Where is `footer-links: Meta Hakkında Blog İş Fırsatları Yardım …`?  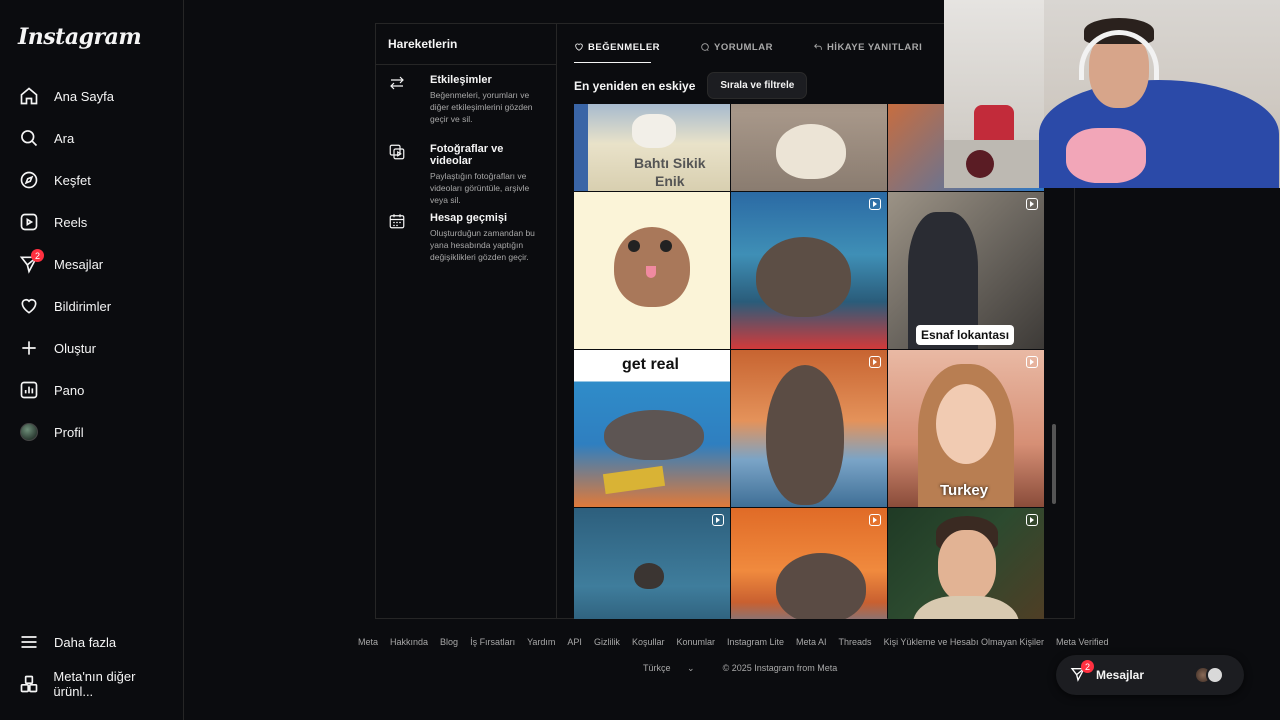 footer-links: Meta Hakkında Blog İş Fırsatları Yardım … is located at coordinates (739, 642).